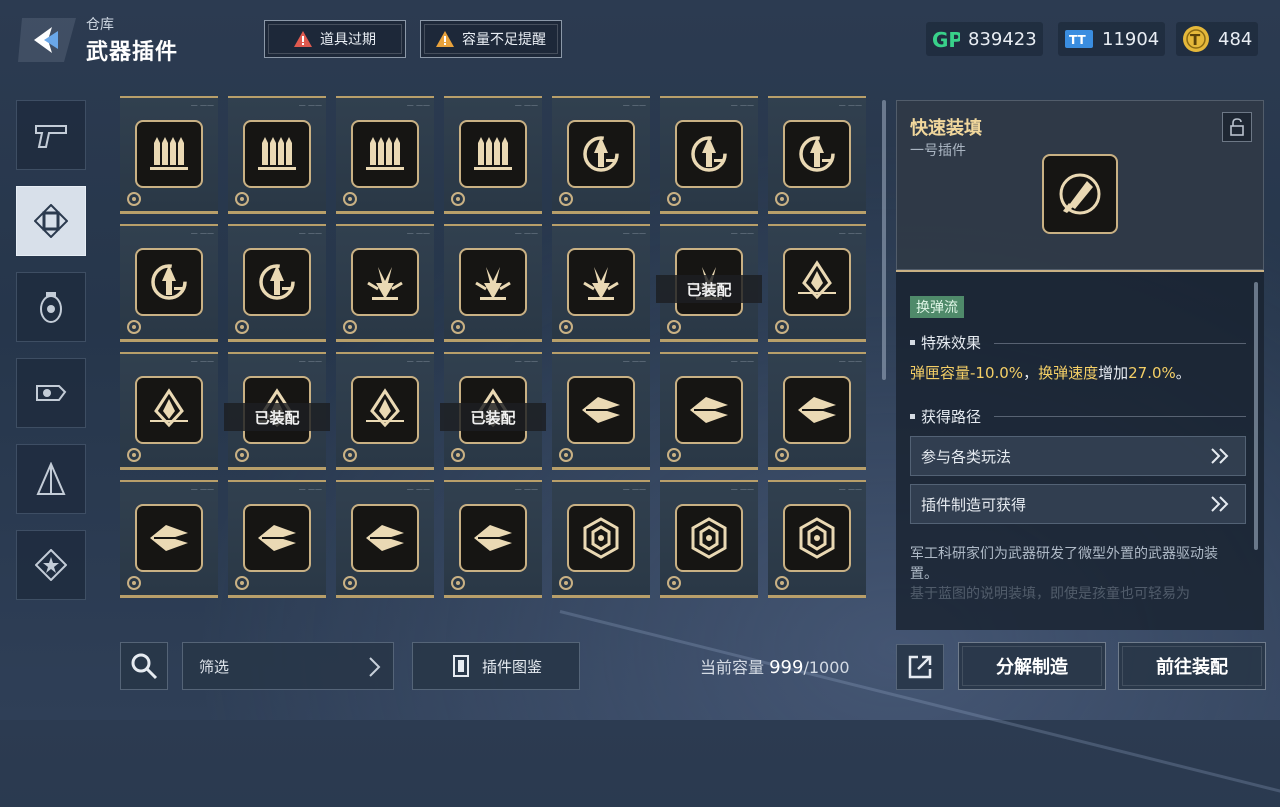  I want to click on expired-items-button: 道具过期, so click(335, 39).